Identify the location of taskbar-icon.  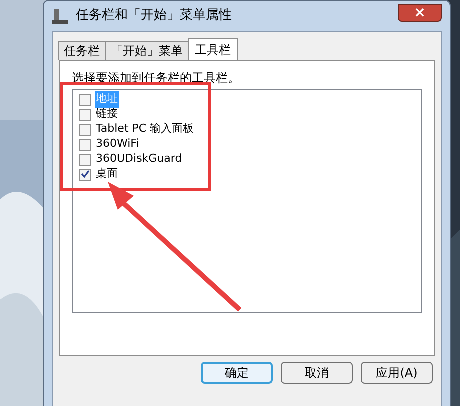
(60, 16).